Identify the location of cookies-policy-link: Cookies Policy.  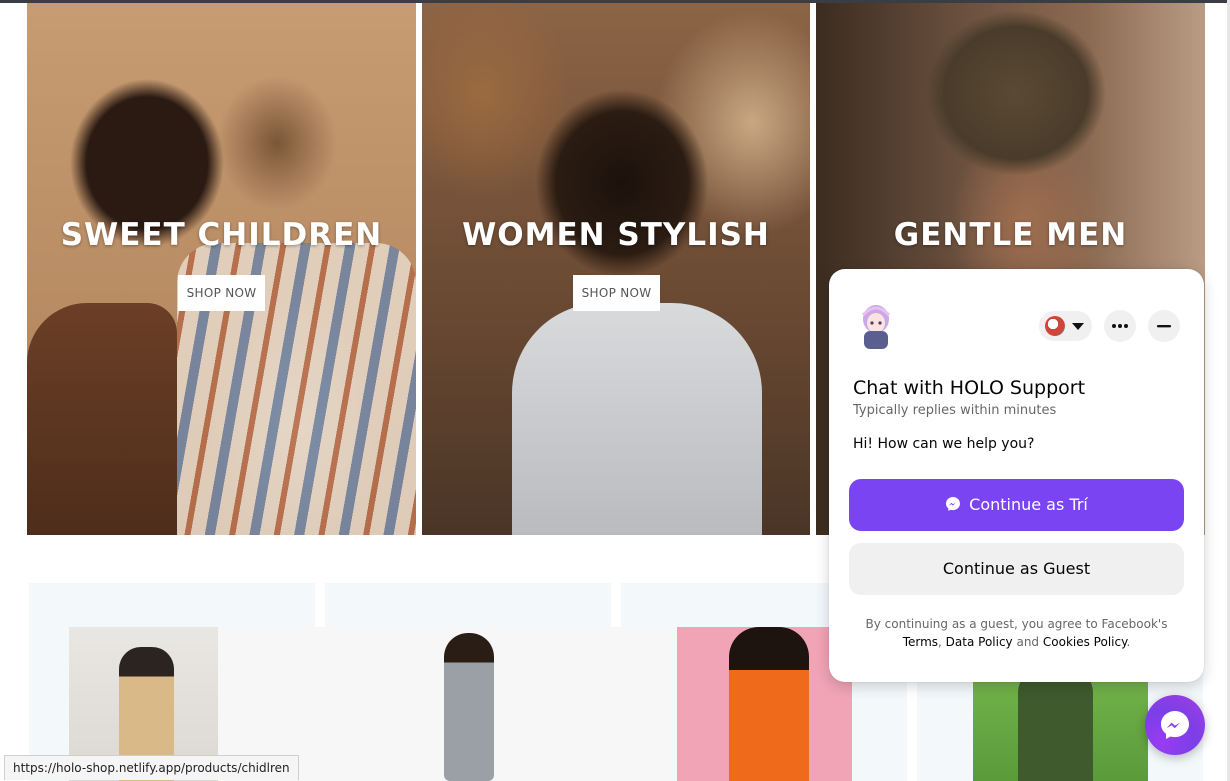
(1085, 642).